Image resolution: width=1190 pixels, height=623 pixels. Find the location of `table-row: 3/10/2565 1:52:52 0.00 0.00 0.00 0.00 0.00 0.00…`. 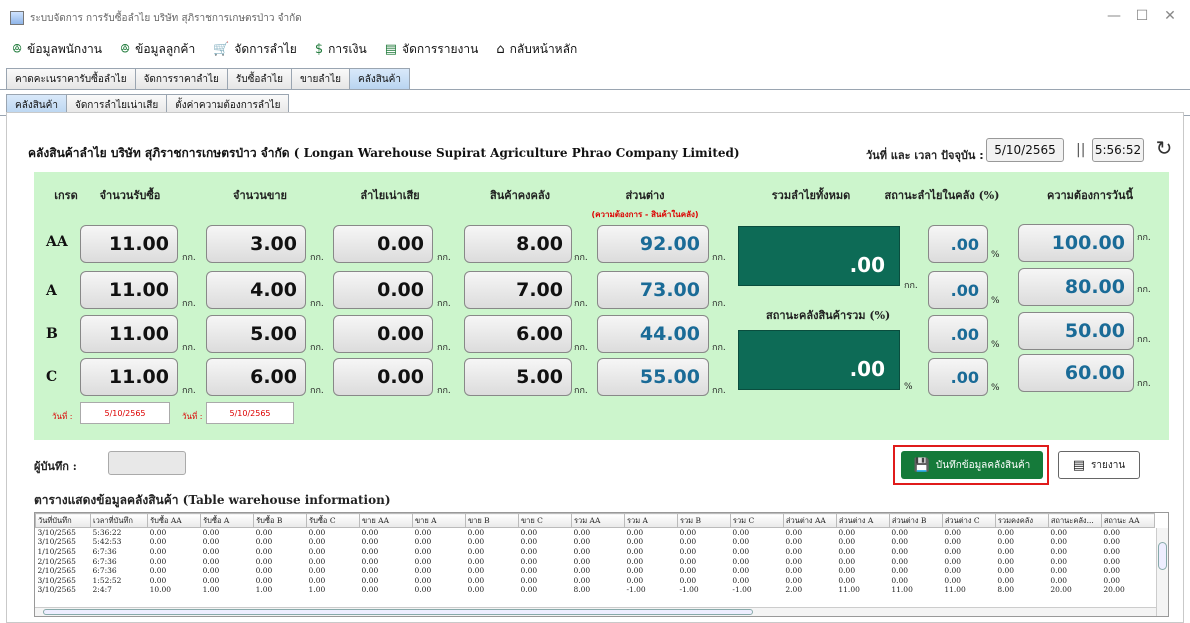

table-row: 3/10/2565 1:52:52 0.00 0.00 0.00 0.00 0.00 0.00… is located at coordinates (595, 580).